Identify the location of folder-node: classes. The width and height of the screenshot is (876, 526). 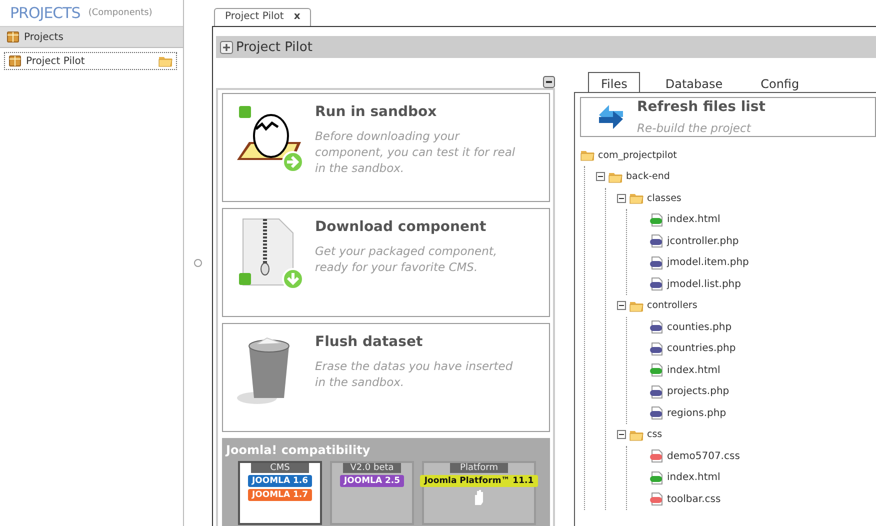
(746, 198).